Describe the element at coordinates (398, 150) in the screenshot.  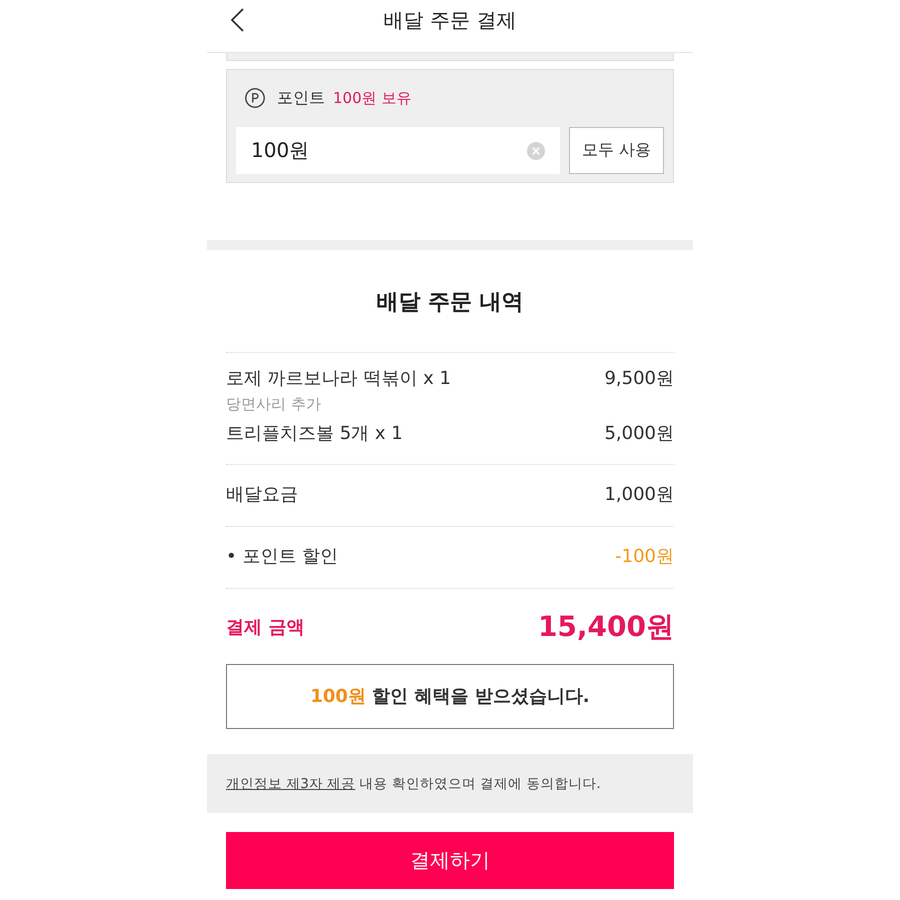
I see `points-input-field: 100원` at that location.